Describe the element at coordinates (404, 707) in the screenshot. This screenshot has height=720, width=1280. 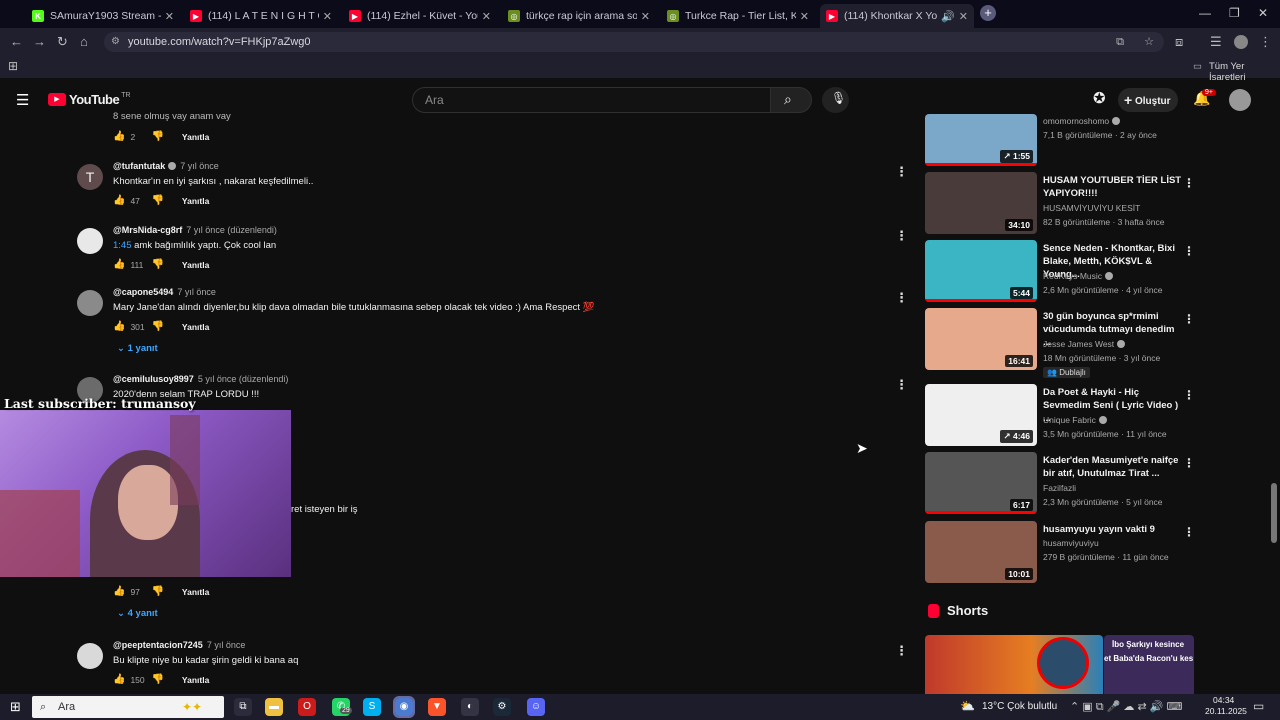
I see `chrome-icon: ◉` at that location.